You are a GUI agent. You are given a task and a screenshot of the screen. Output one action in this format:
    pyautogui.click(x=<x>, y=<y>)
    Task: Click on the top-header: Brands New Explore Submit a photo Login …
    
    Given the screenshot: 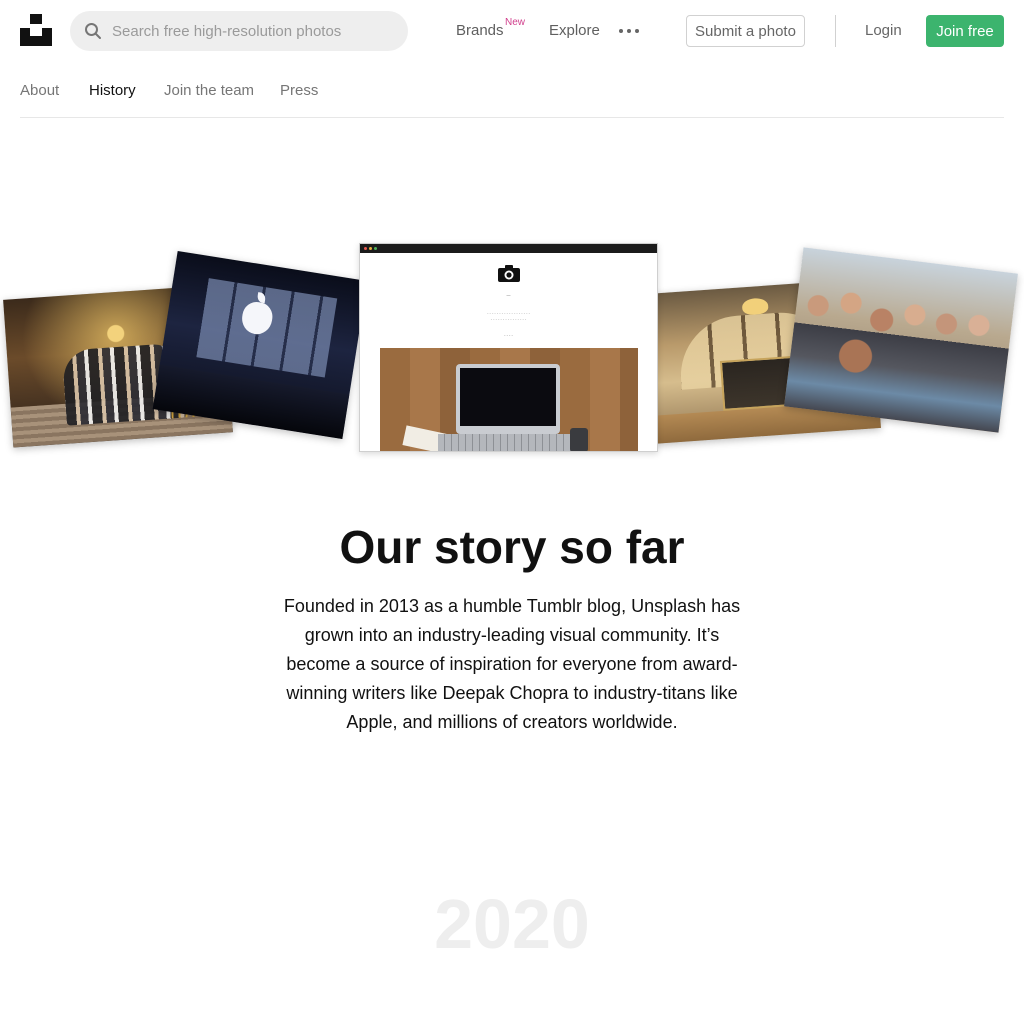 What is the action you would take?
    pyautogui.click(x=512, y=31)
    